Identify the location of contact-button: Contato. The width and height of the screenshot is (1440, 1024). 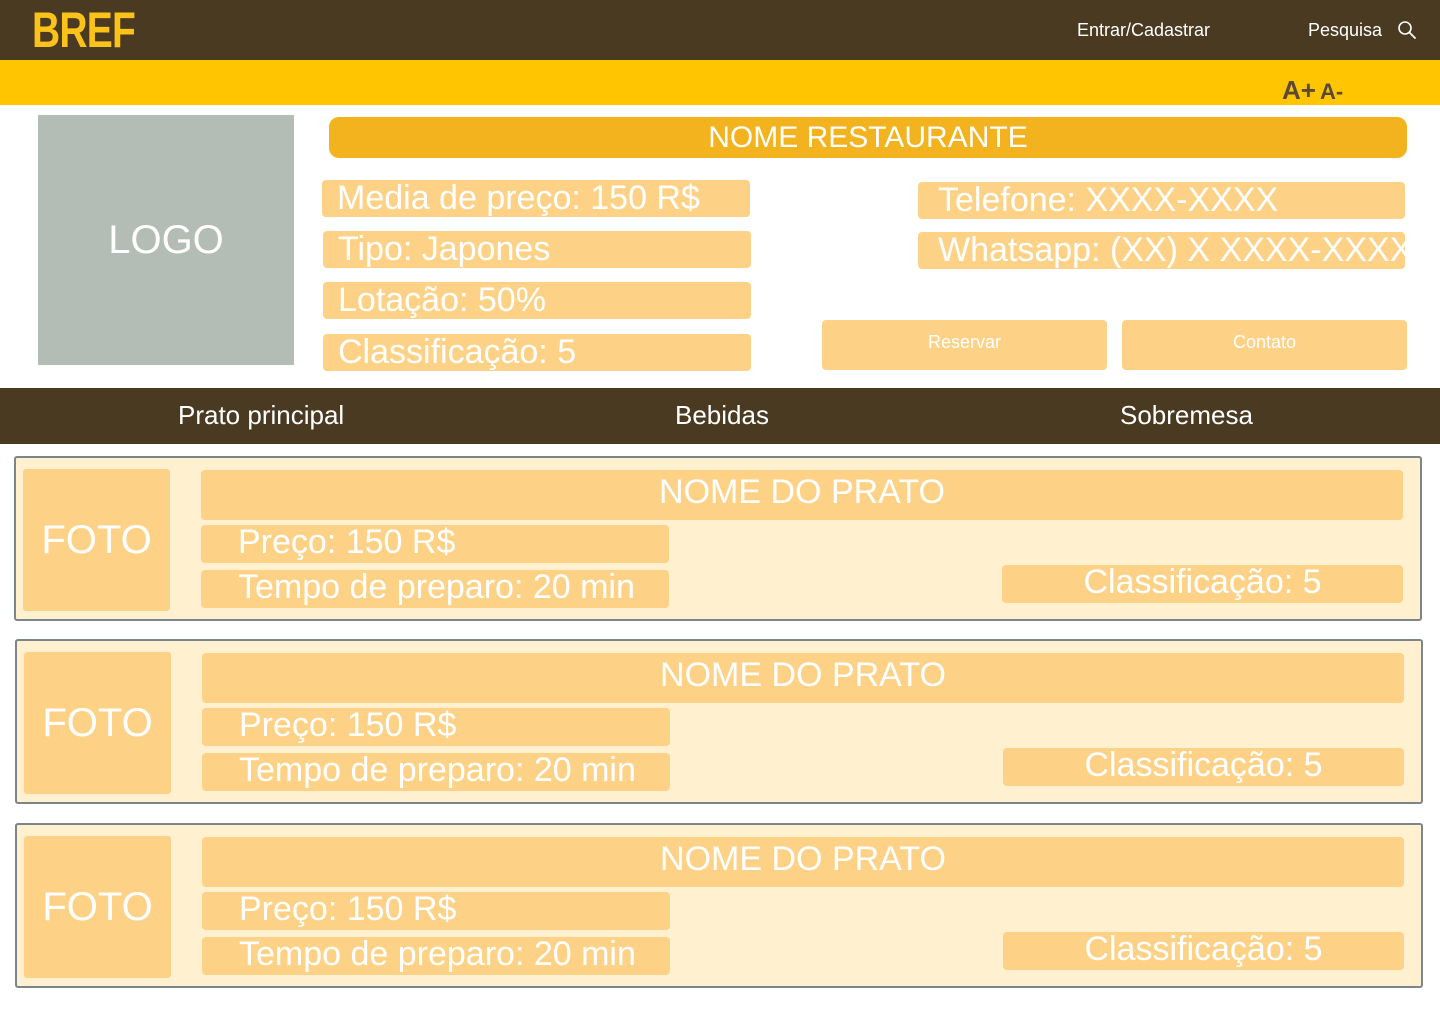
(1264, 345).